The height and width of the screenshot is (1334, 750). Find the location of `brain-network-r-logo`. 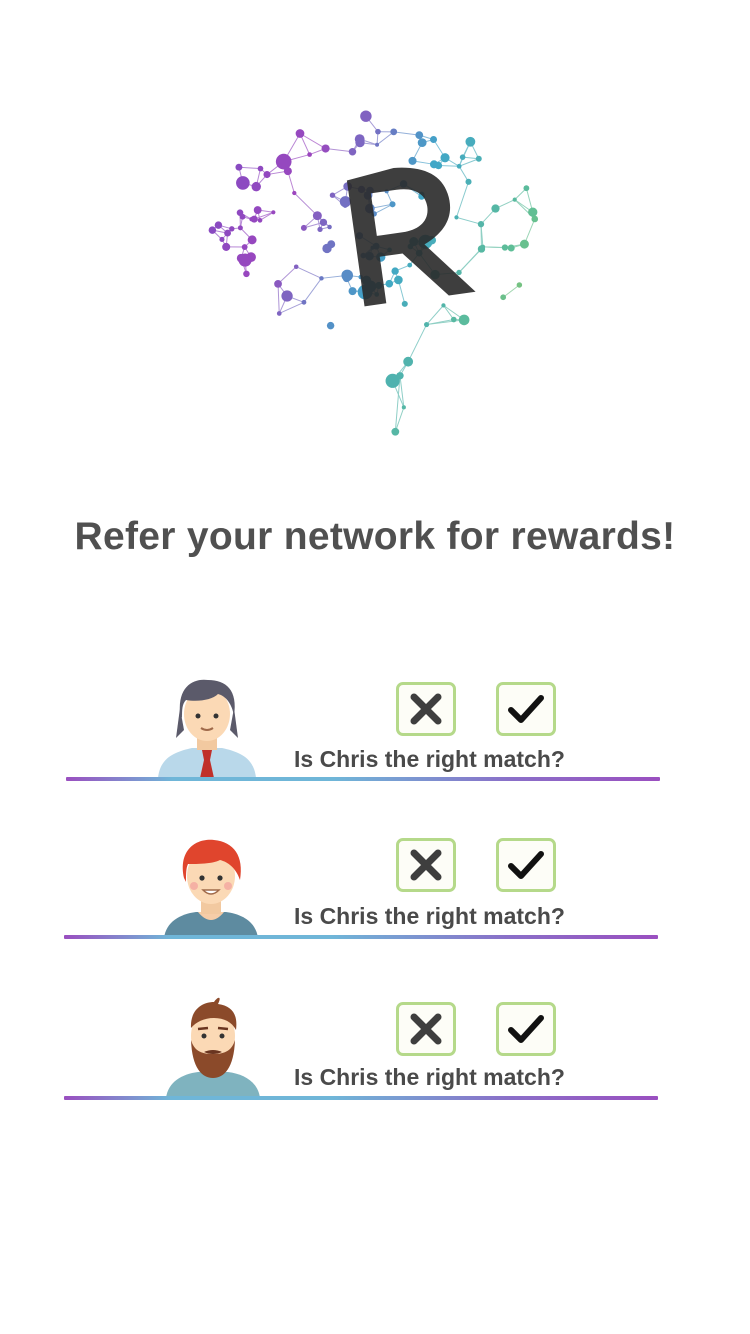

brain-network-r-logo is located at coordinates (380, 277).